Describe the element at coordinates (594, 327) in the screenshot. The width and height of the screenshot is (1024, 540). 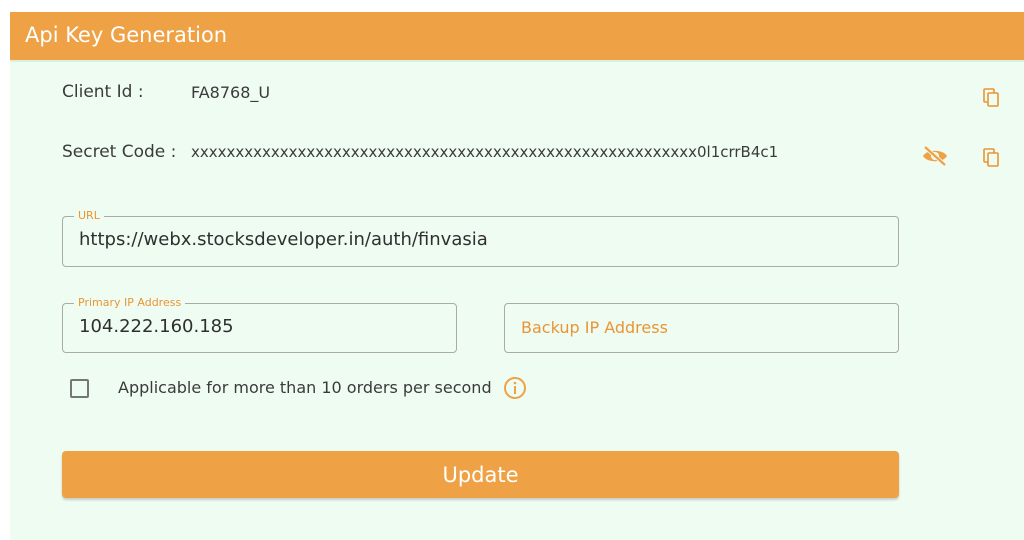
I see `backup-ip-placeholder: Backup IP Address` at that location.